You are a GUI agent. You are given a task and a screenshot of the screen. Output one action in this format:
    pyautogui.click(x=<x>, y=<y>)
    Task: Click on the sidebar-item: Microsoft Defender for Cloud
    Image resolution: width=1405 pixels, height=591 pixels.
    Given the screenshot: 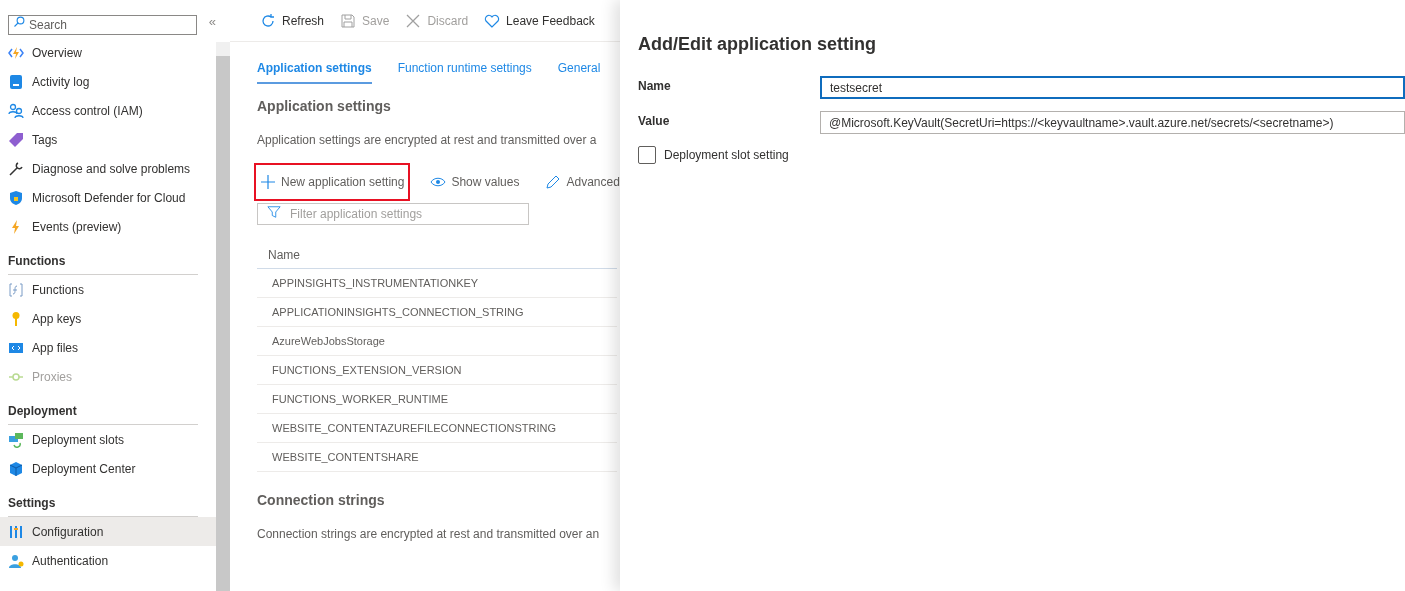 What is the action you would take?
    pyautogui.click(x=108, y=197)
    